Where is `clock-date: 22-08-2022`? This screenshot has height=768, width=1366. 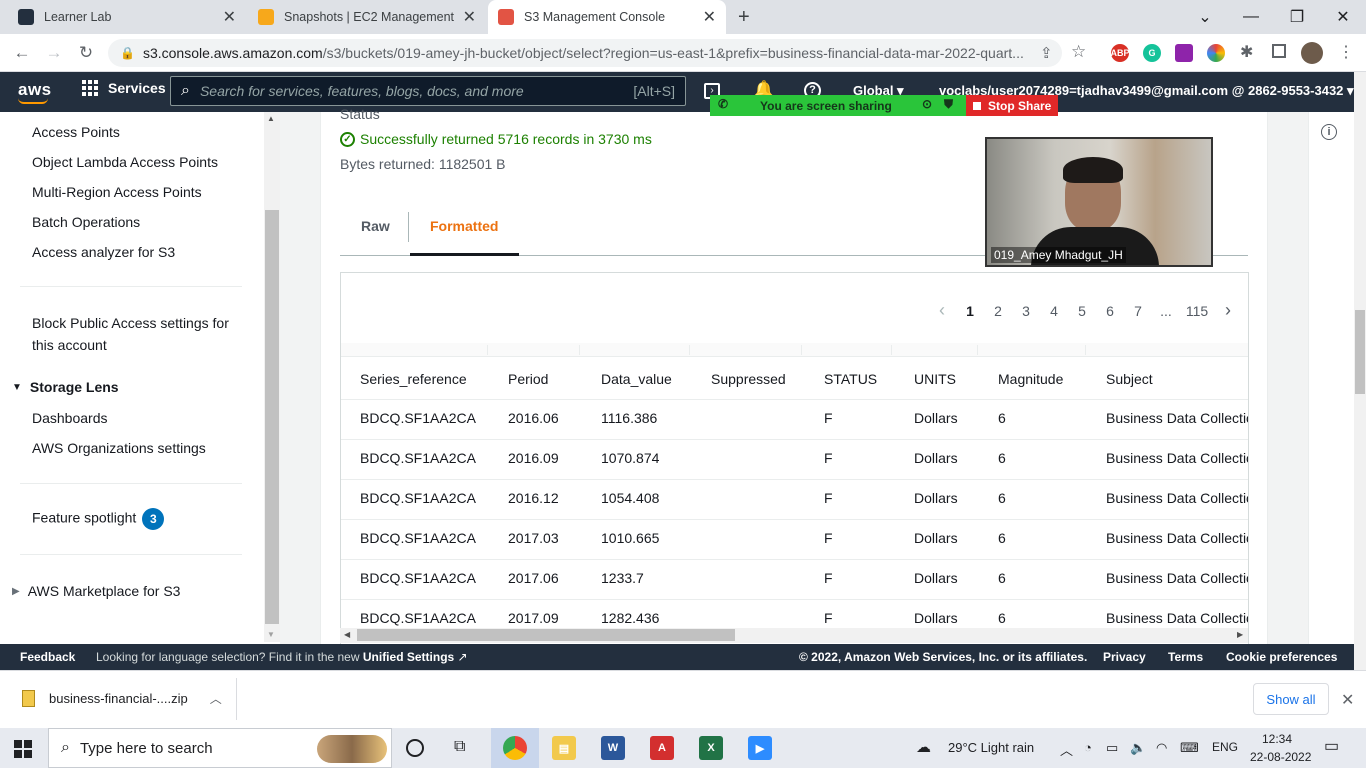 clock-date: 22-08-2022 is located at coordinates (1280, 757).